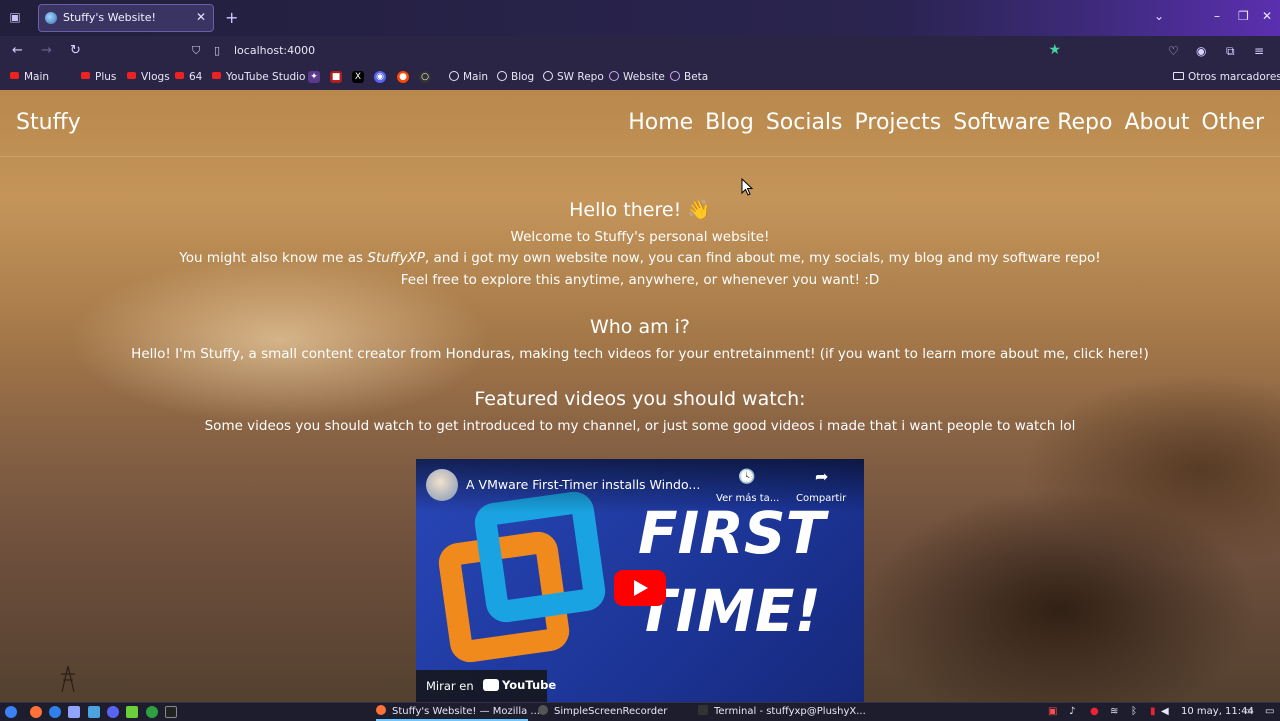 The height and width of the screenshot is (721, 1280). I want to click on firefox-icon, so click(36, 712).